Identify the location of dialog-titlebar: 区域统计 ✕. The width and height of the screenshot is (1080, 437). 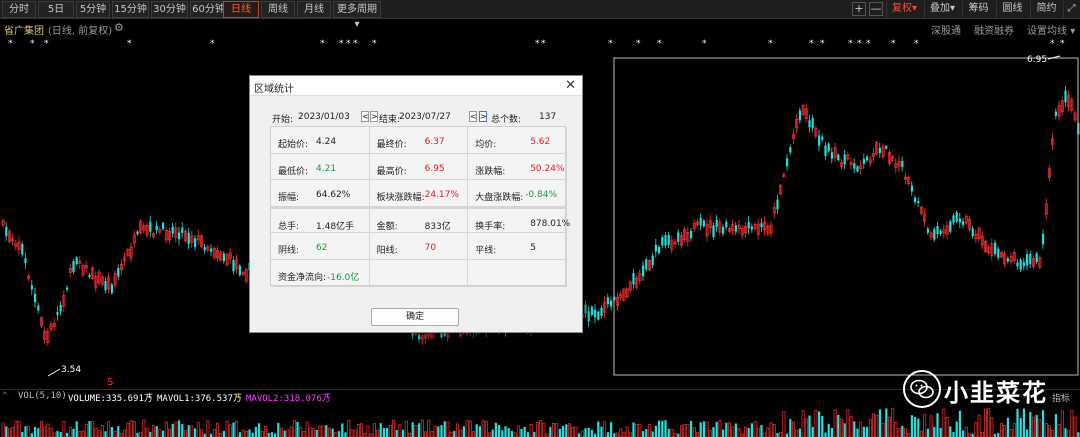
(416, 86).